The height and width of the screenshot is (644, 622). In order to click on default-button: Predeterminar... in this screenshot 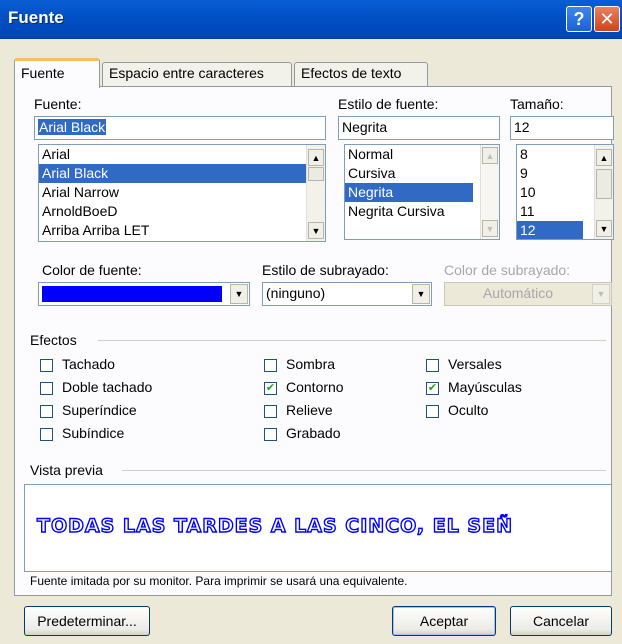, I will do `click(87, 621)`.